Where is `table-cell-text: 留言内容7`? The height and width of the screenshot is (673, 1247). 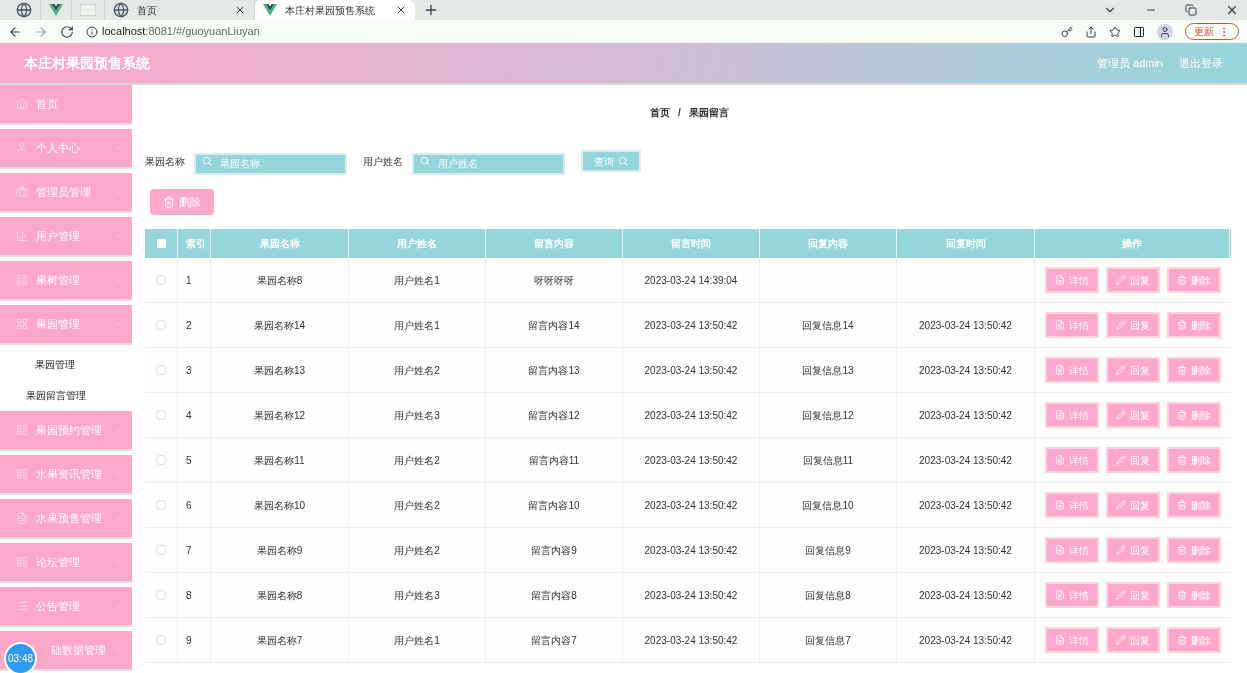
table-cell-text: 留言内容7 is located at coordinates (554, 640).